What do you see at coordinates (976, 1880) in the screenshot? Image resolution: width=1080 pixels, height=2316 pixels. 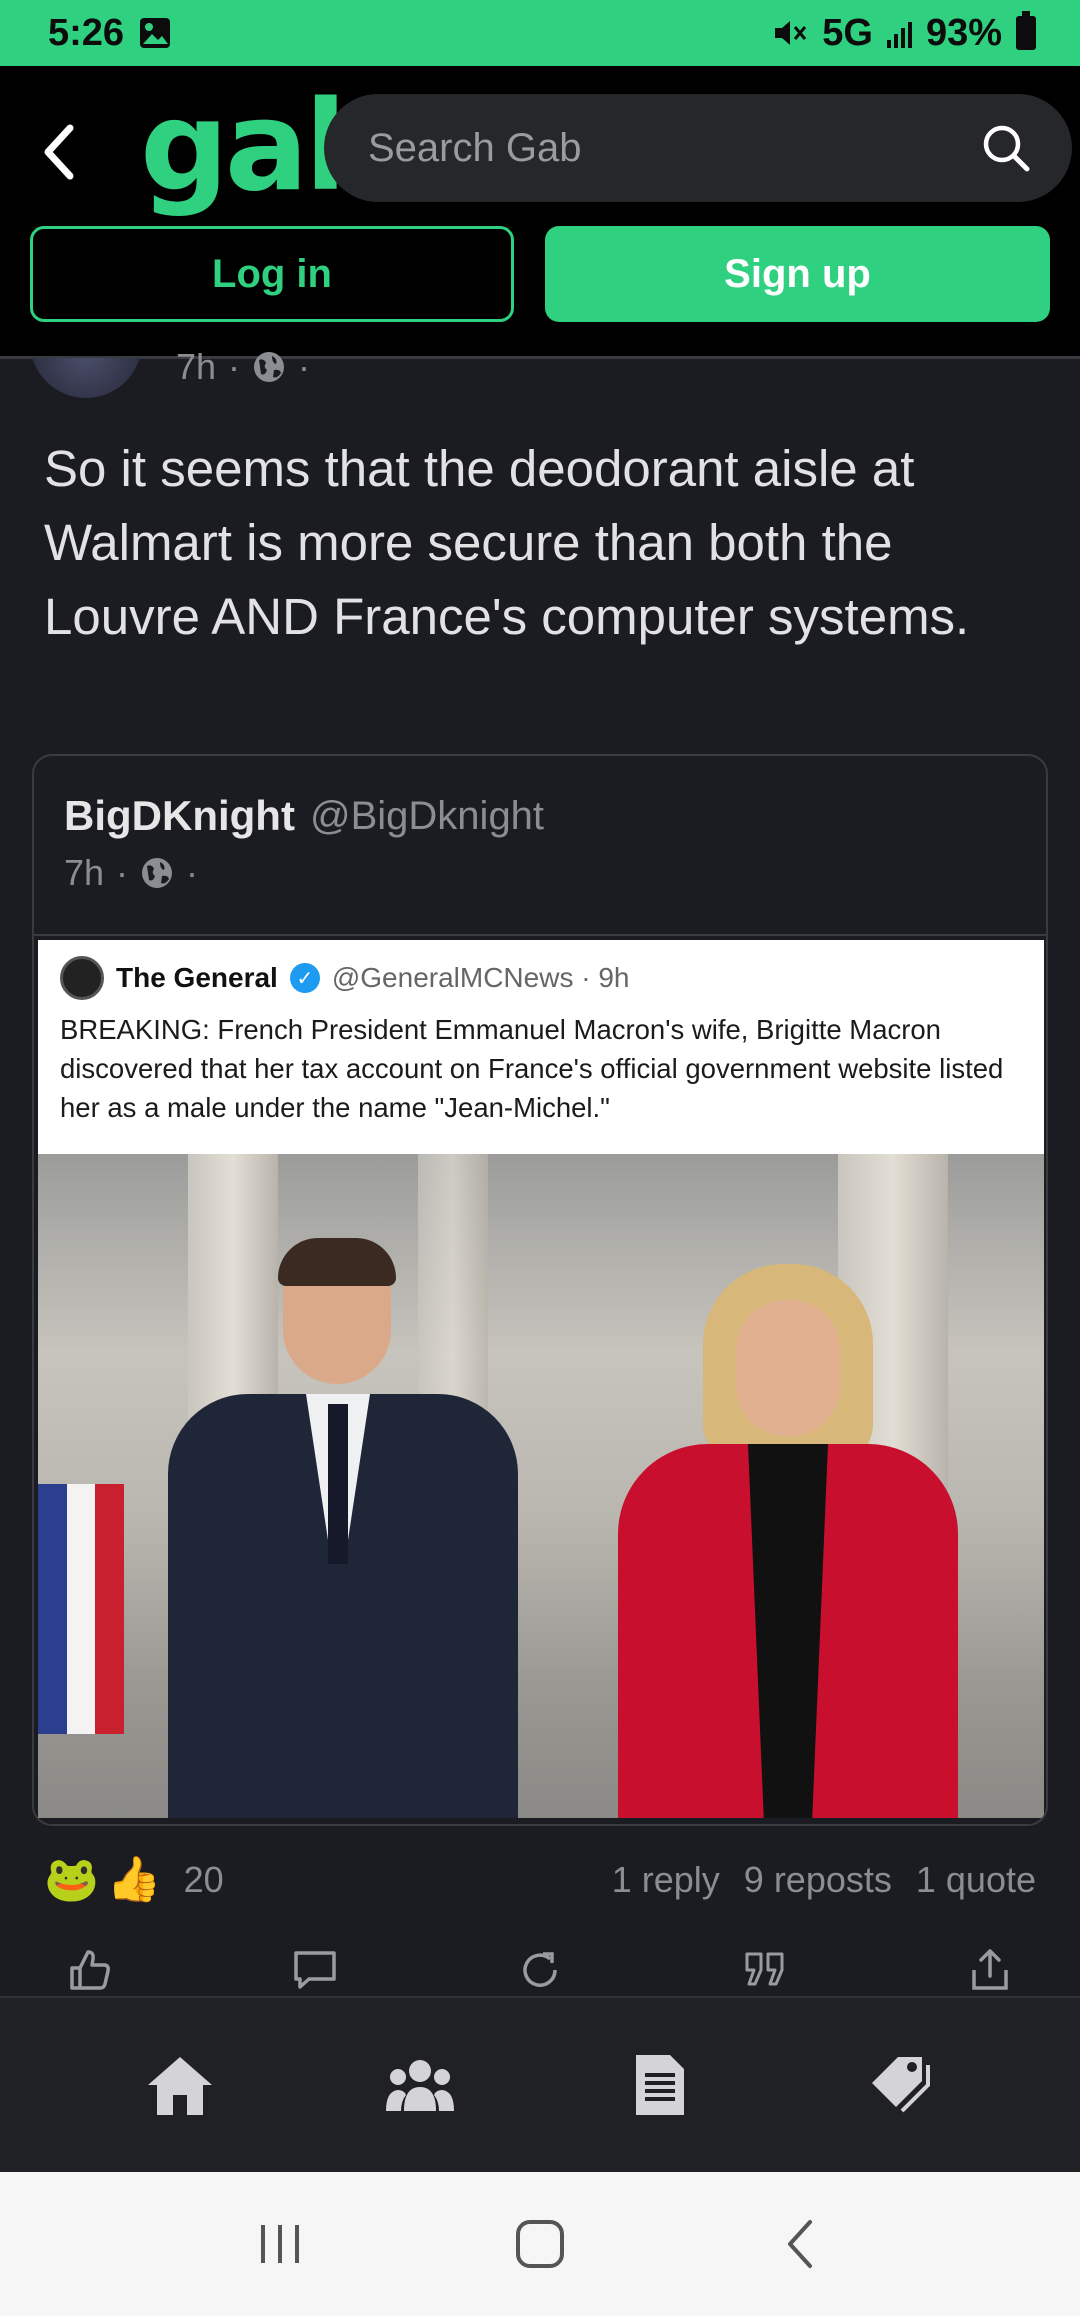 I see `quote-count: 1 quote` at bounding box center [976, 1880].